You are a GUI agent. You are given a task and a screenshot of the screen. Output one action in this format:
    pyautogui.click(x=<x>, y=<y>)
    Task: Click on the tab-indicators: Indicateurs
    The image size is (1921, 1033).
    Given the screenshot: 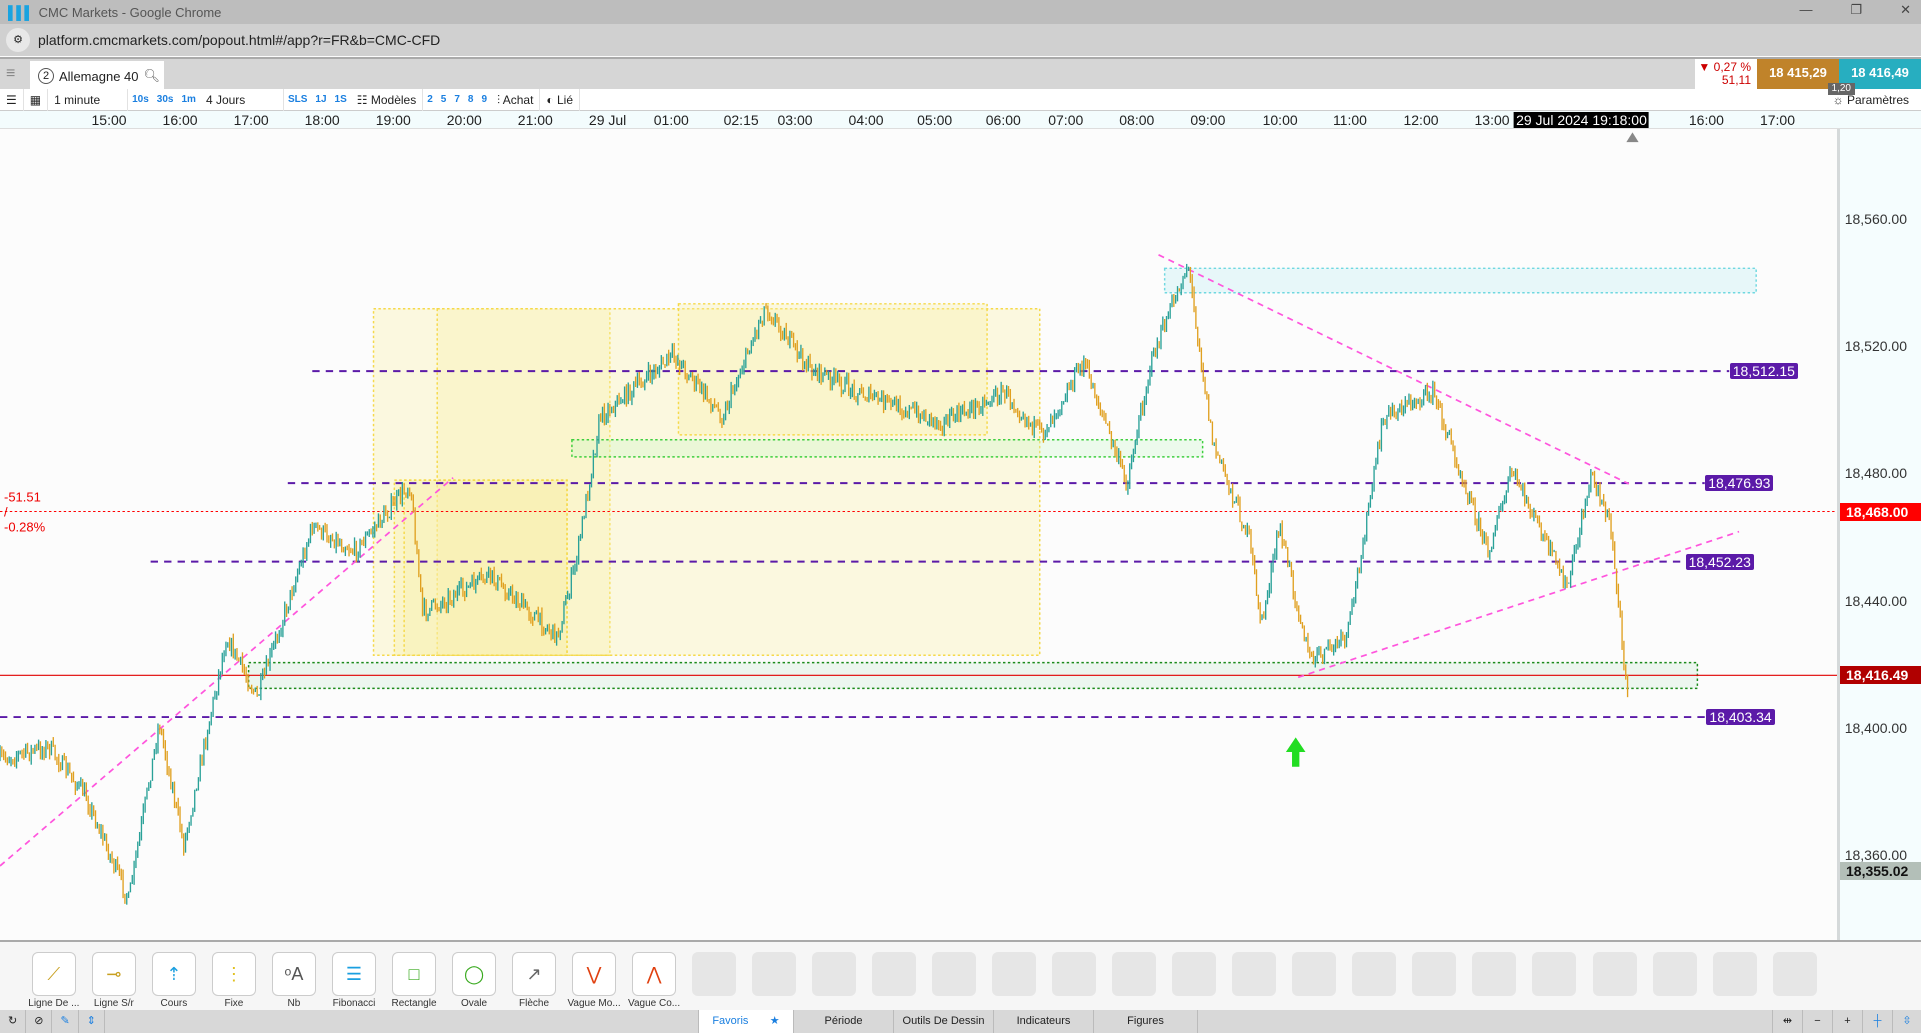 What is the action you would take?
    pyautogui.click(x=1043, y=1021)
    